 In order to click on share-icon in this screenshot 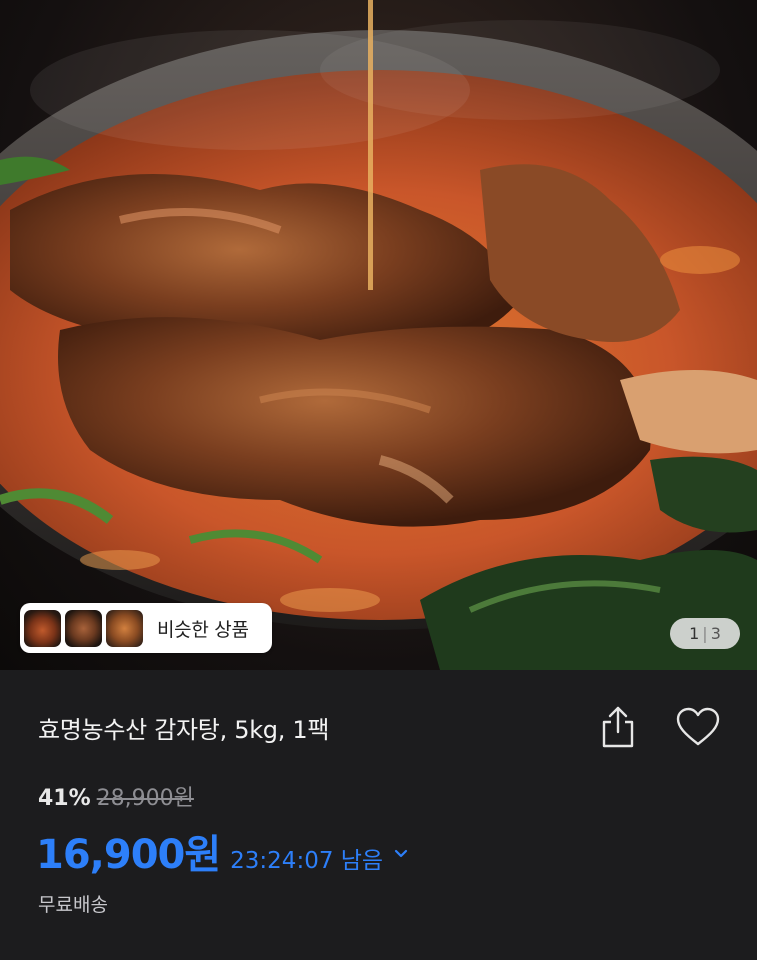, I will do `click(618, 727)`.